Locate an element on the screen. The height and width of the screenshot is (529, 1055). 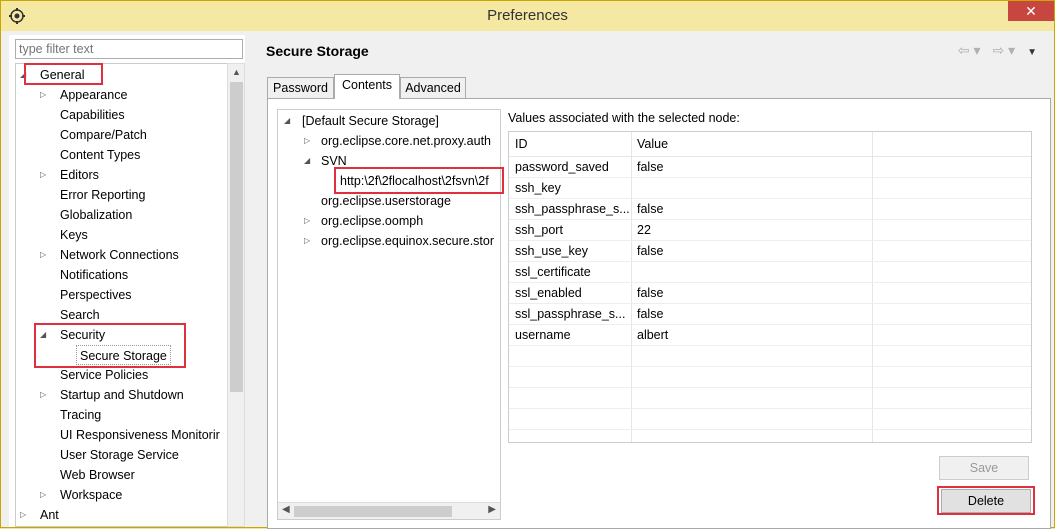
row-id: ssl_enabled is located at coordinates (548, 293).